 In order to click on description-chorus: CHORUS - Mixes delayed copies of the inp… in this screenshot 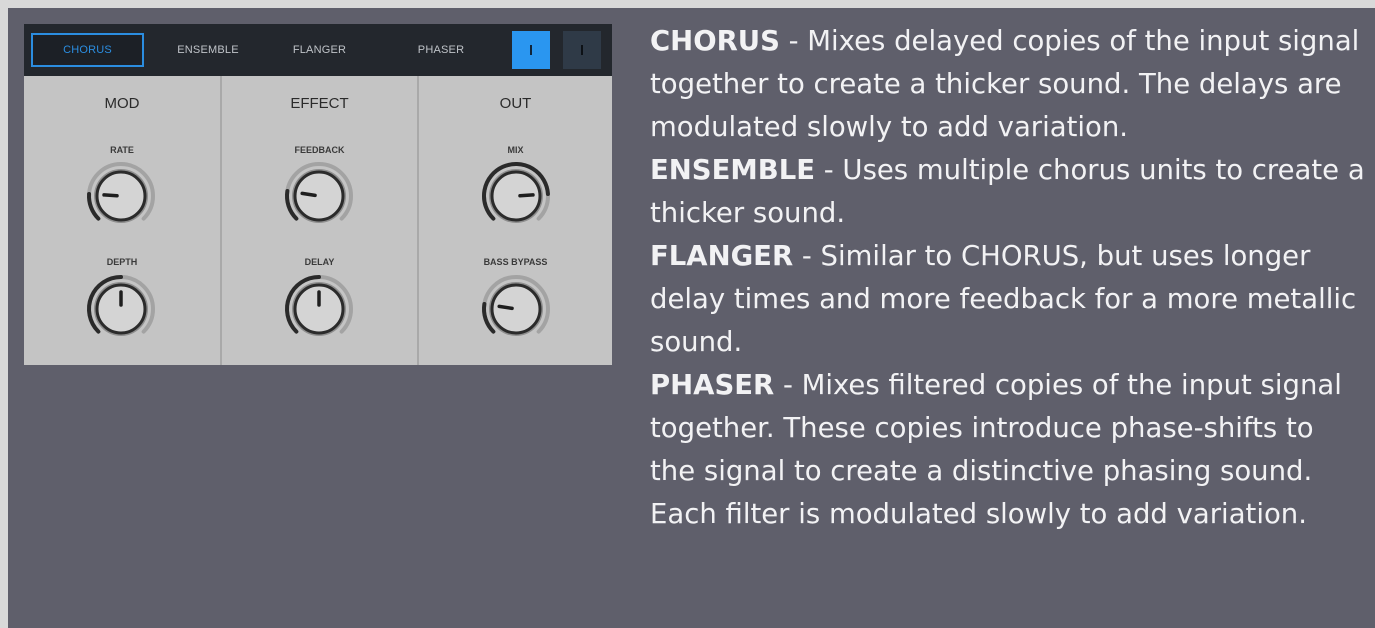, I will do `click(1007, 84)`.